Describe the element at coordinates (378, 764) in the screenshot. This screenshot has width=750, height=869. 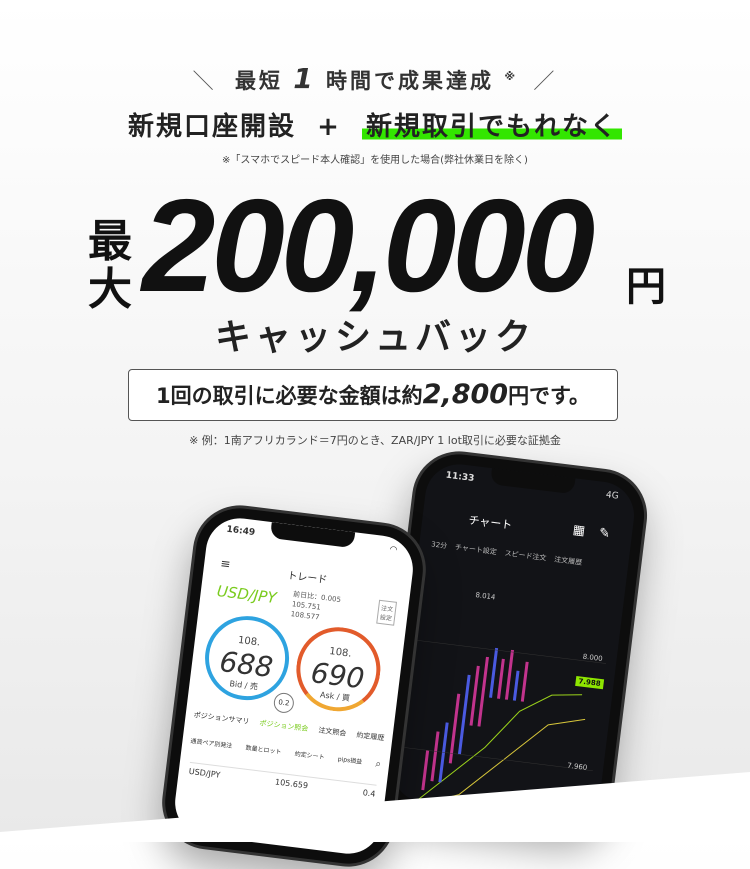
I see `search-icon: ⌕` at that location.